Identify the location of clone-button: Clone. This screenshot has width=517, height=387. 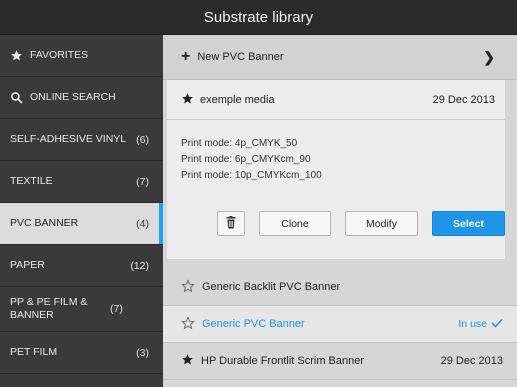
(295, 223).